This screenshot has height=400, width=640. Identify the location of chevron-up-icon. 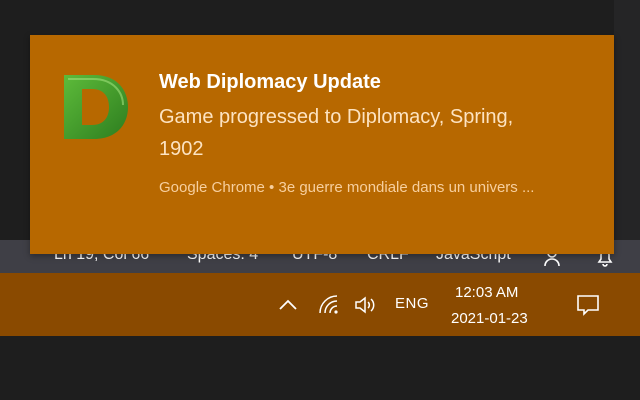
(288, 305).